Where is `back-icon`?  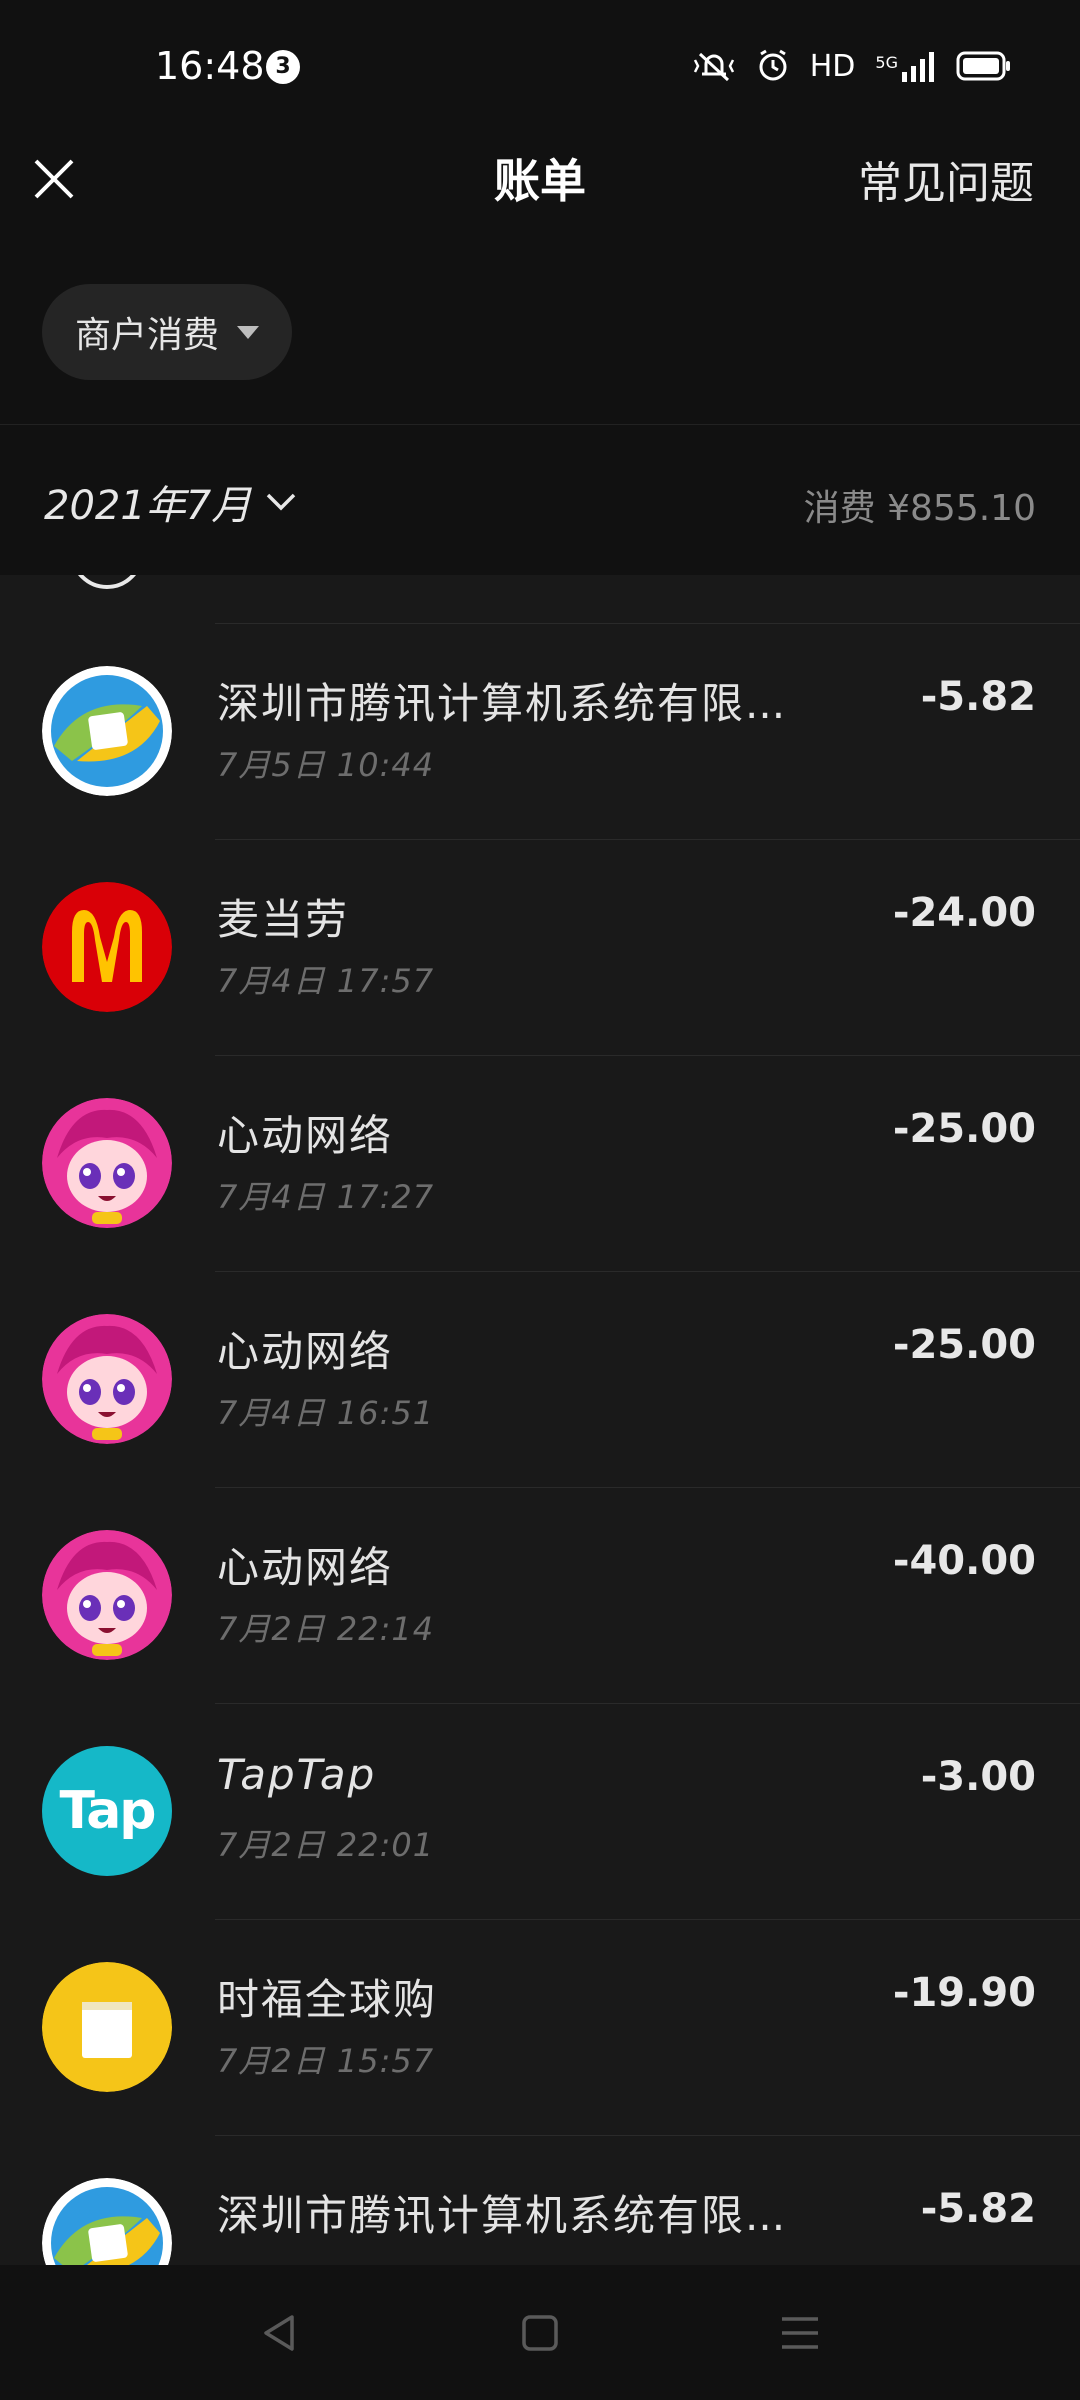
back-icon is located at coordinates (280, 2333).